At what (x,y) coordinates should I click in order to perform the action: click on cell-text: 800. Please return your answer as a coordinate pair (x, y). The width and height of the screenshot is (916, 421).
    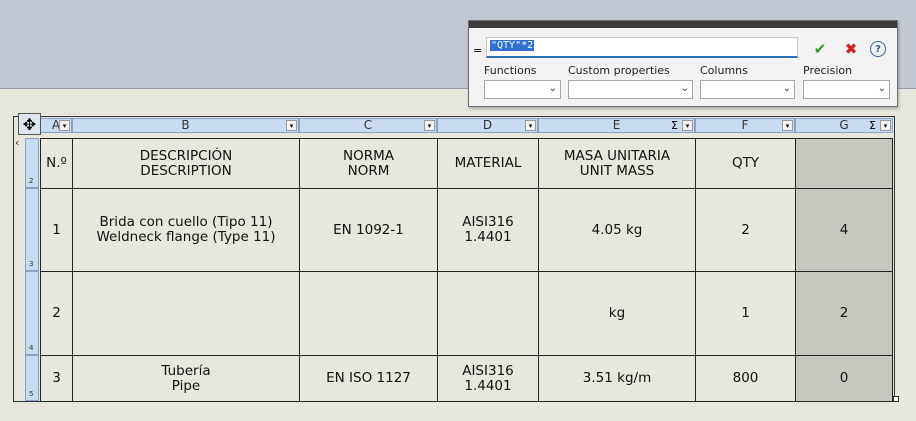
    Looking at the image, I should click on (745, 378).